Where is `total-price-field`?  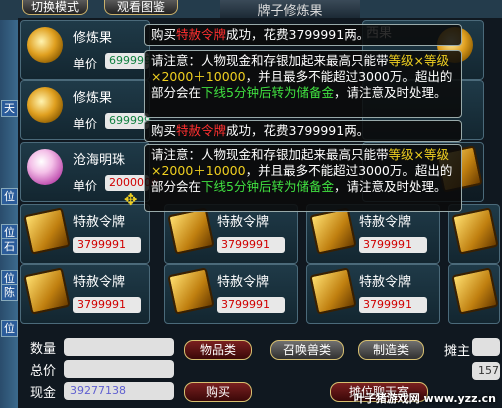 total-price-field is located at coordinates (119, 369).